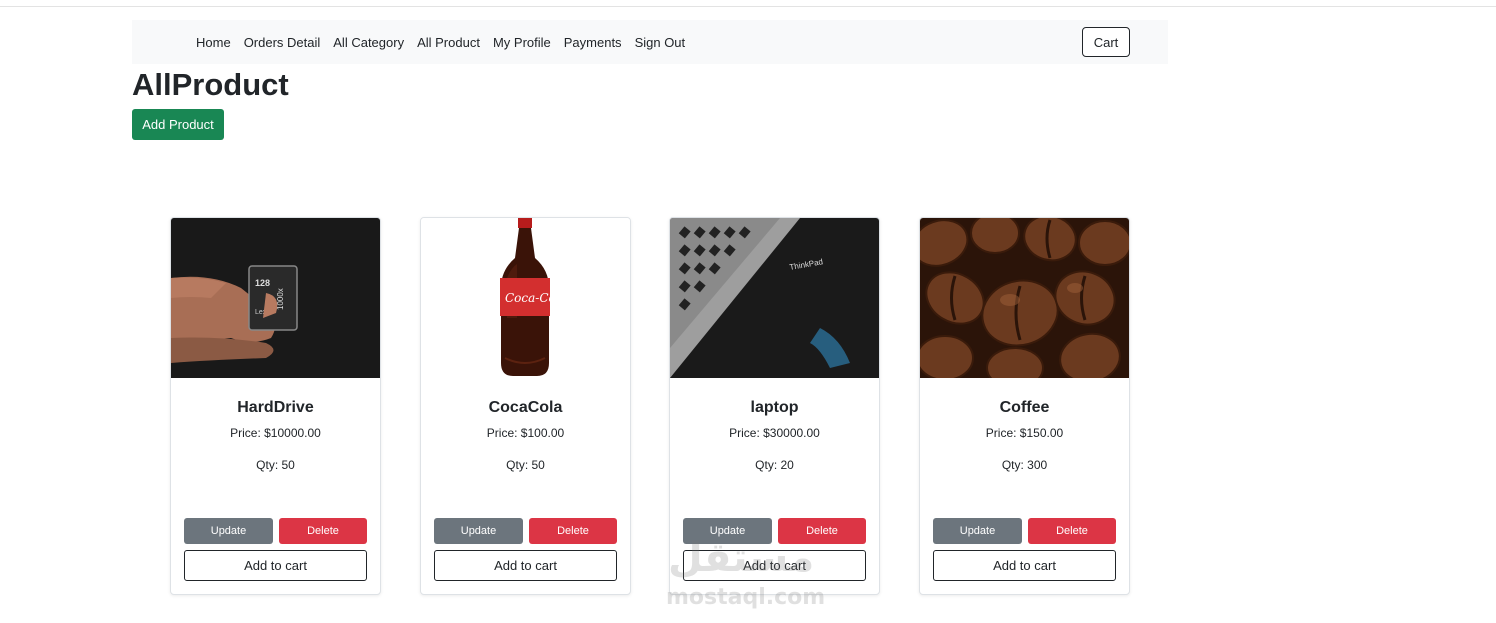  I want to click on nav-link-all-product: All Product, so click(448, 42).